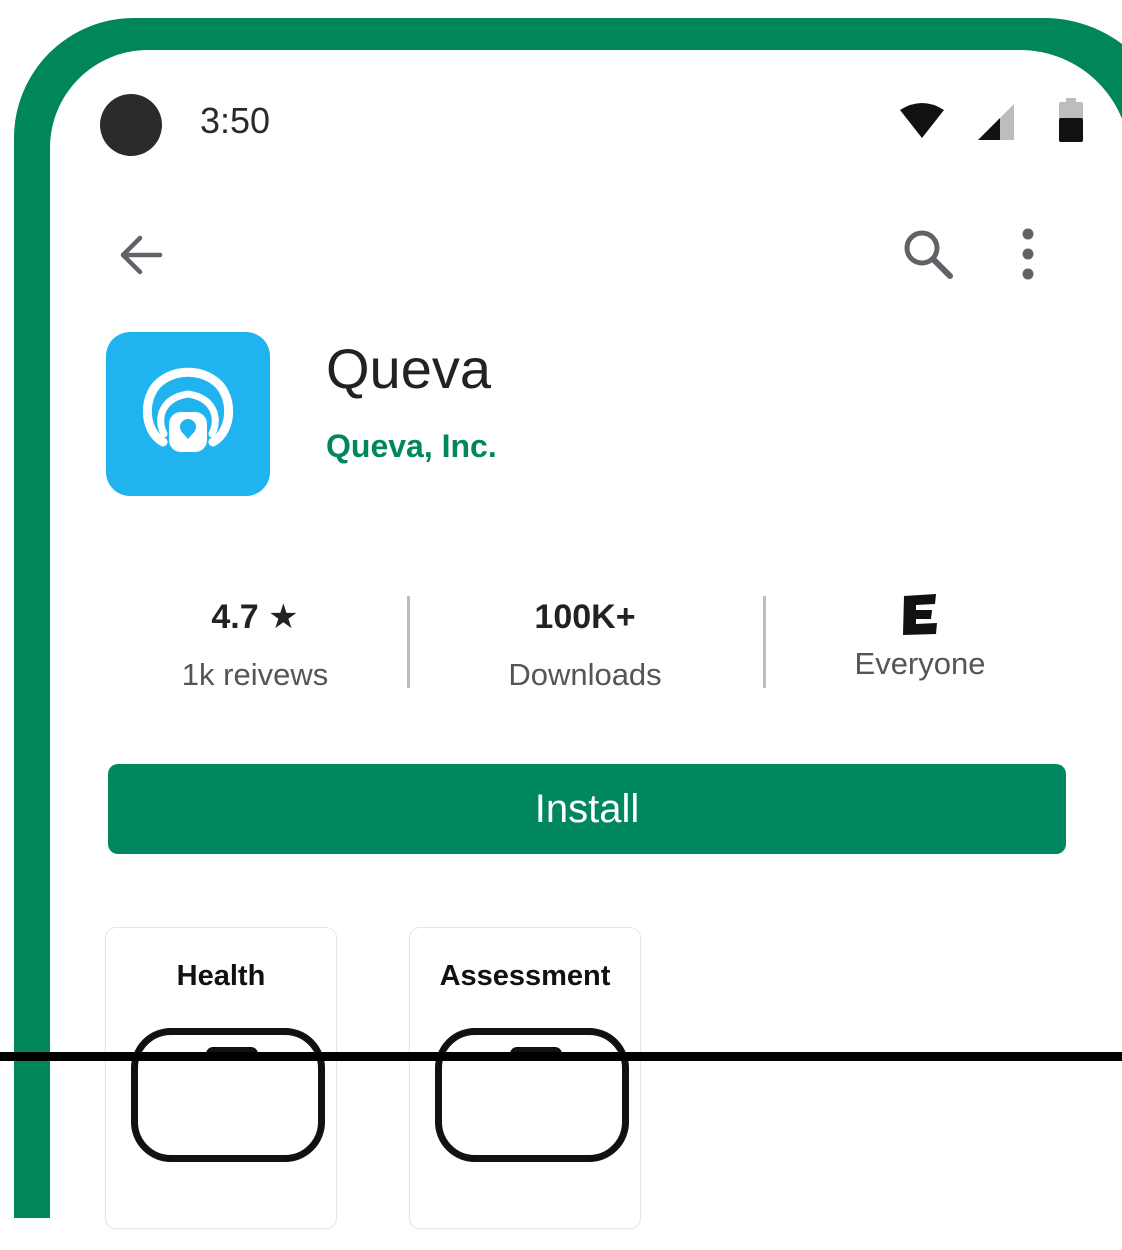 This screenshot has height=1250, width=1122. Describe the element at coordinates (255, 674) in the screenshot. I see `rating-label: 1k reivews` at that location.